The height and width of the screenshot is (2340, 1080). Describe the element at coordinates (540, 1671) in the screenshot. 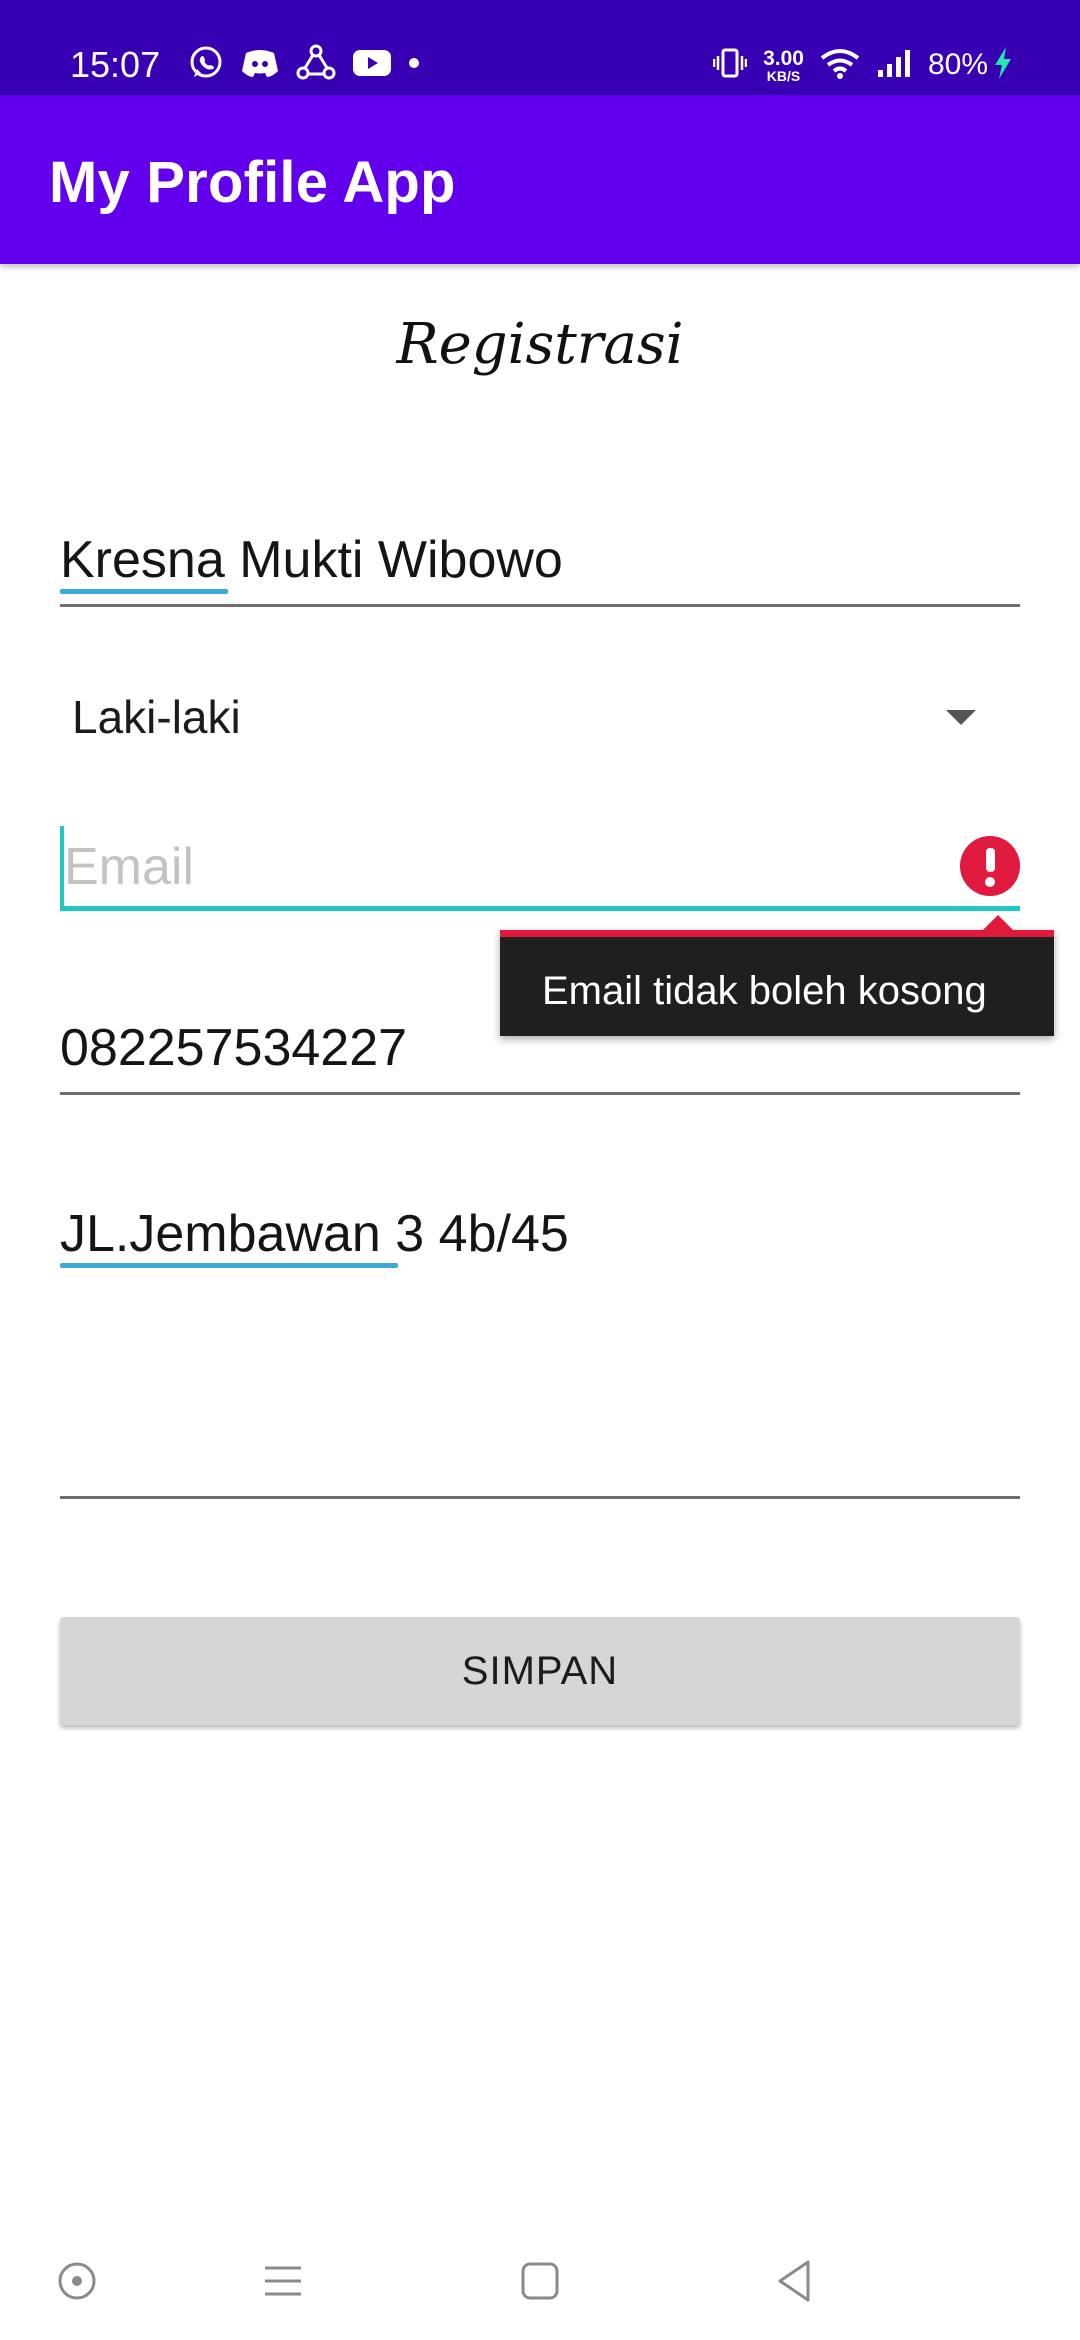

I see `save-button: SIMPAN` at that location.